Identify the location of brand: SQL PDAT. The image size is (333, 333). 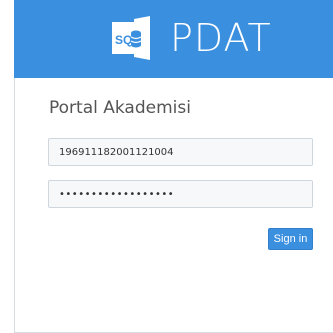
(188, 38).